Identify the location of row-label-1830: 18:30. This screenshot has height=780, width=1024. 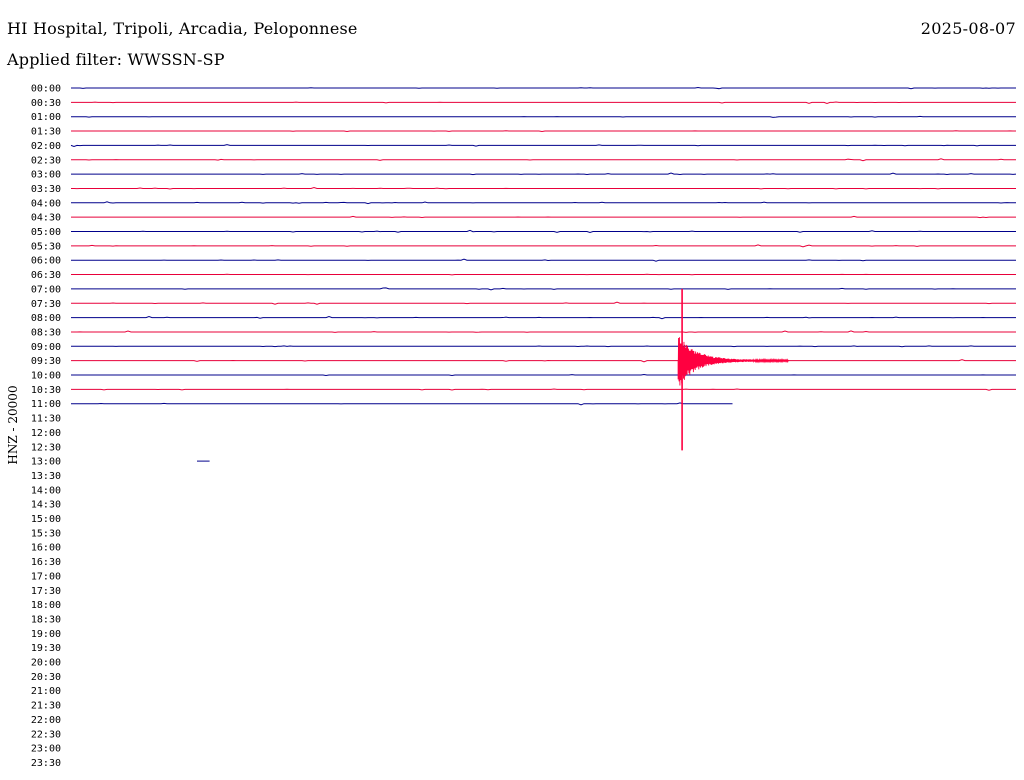
(46, 619).